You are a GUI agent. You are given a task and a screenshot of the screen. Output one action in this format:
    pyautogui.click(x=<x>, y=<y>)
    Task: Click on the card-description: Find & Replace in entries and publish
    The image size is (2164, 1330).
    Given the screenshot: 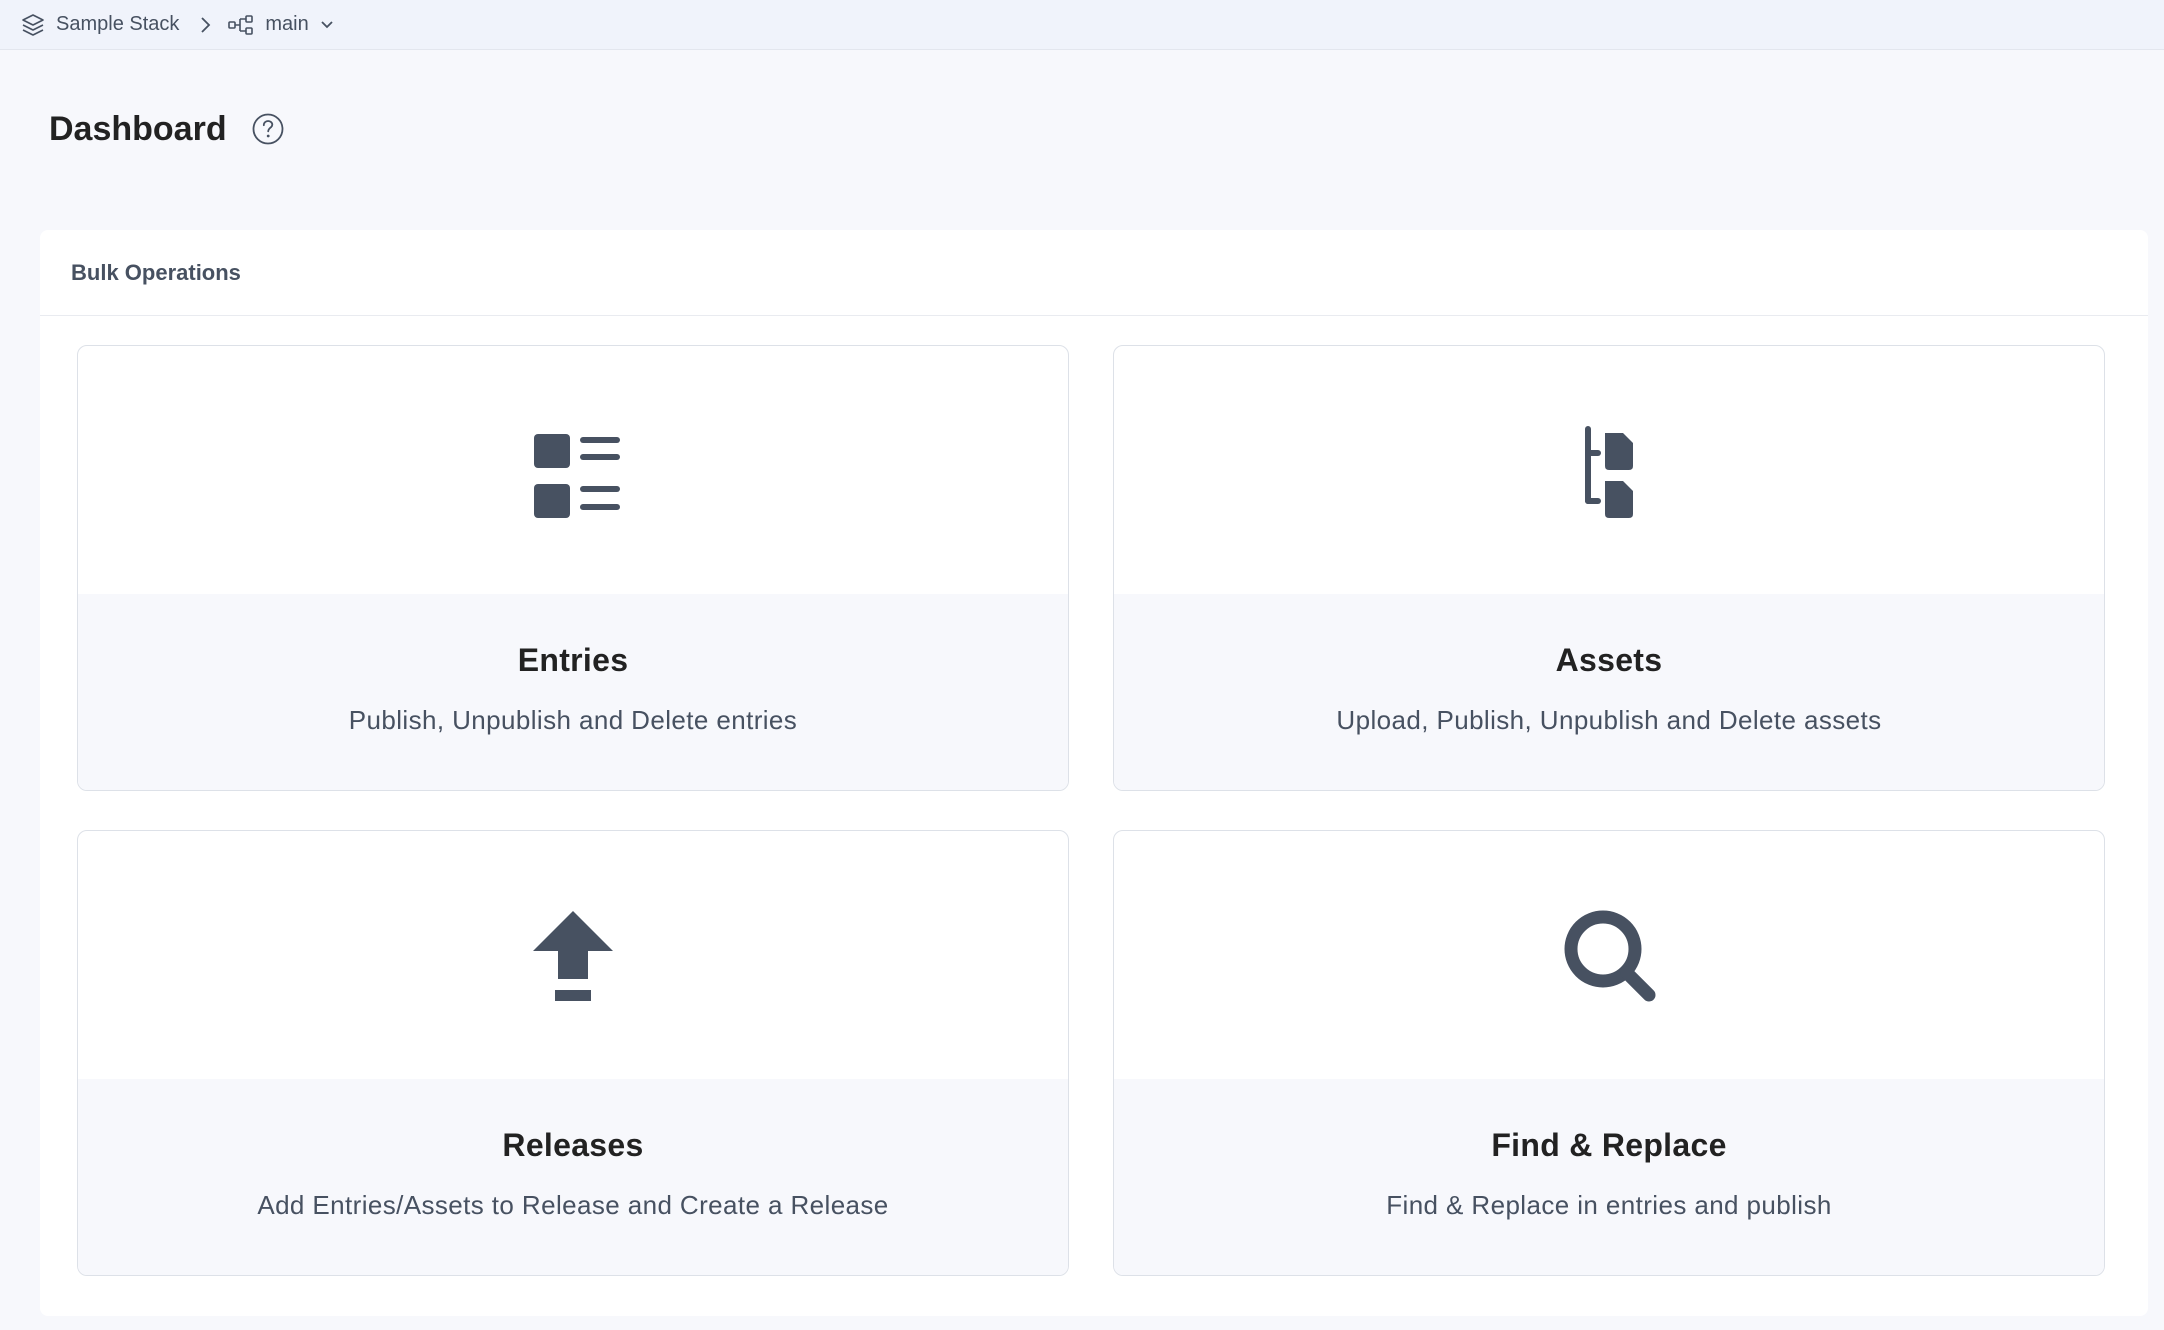 What is the action you would take?
    pyautogui.click(x=1609, y=1205)
    